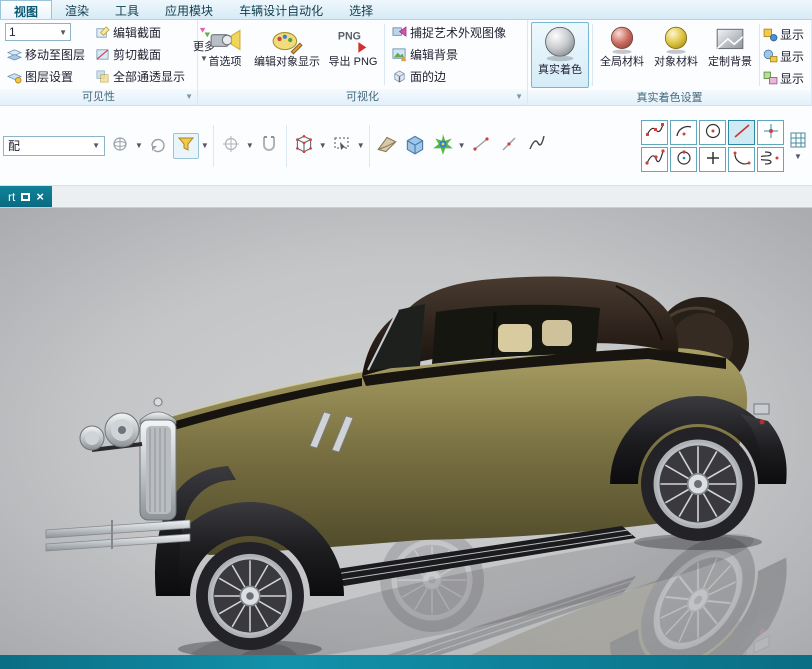 The image size is (812, 669). Describe the element at coordinates (785, 56) in the screenshot. I see `display-option-2: 显示` at that location.